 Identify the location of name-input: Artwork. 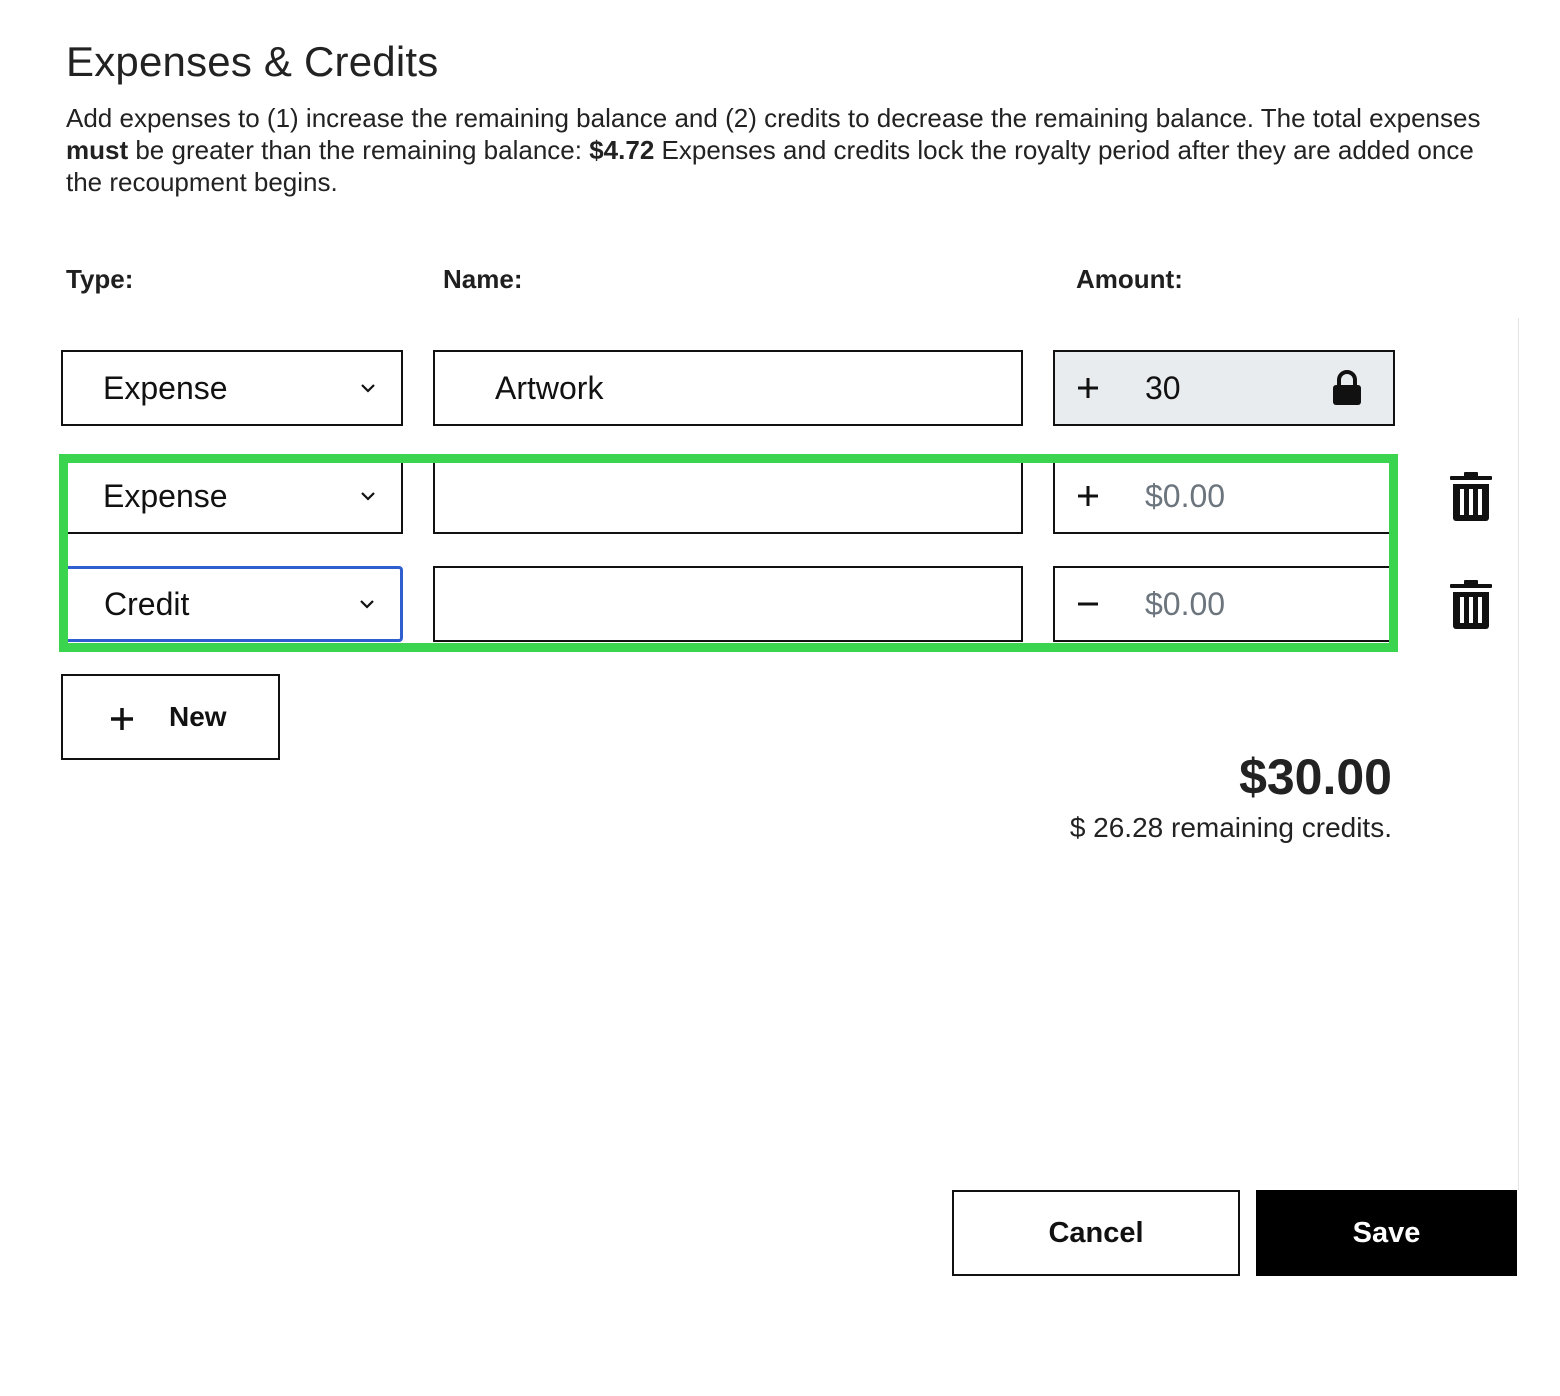
(728, 388).